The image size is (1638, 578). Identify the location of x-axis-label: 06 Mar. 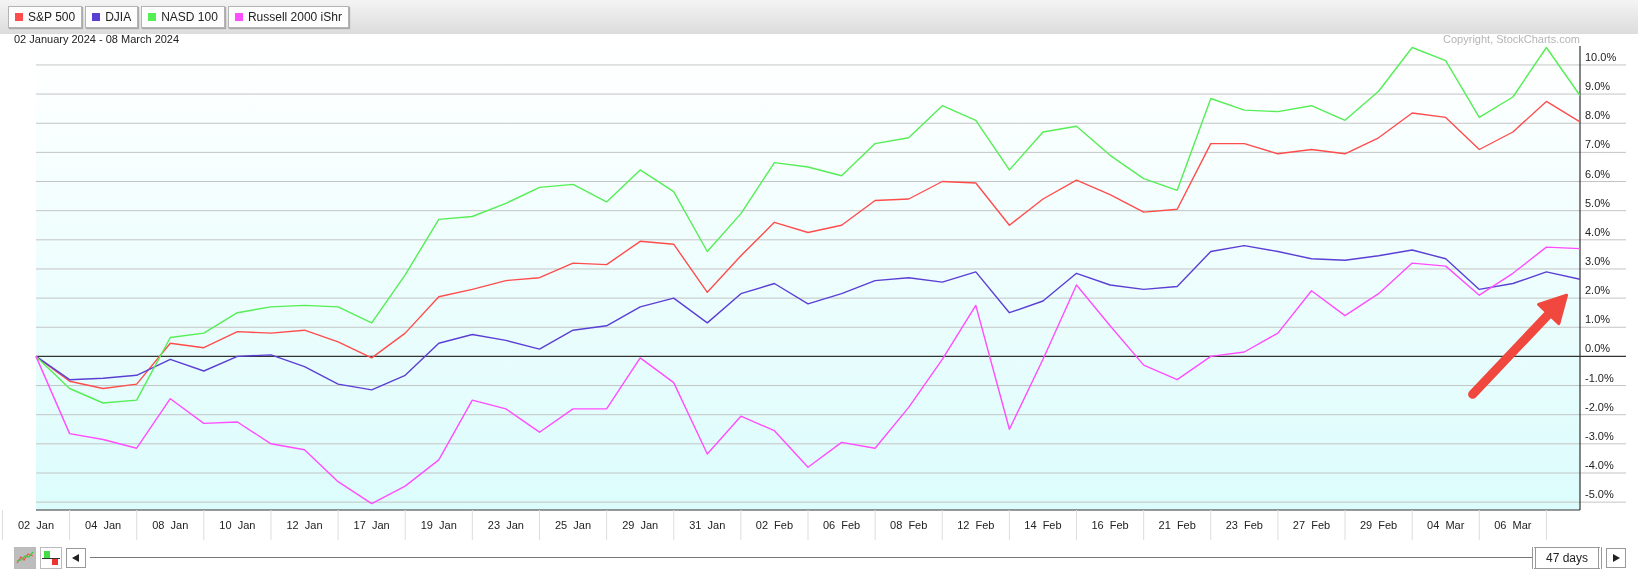
(1513, 525).